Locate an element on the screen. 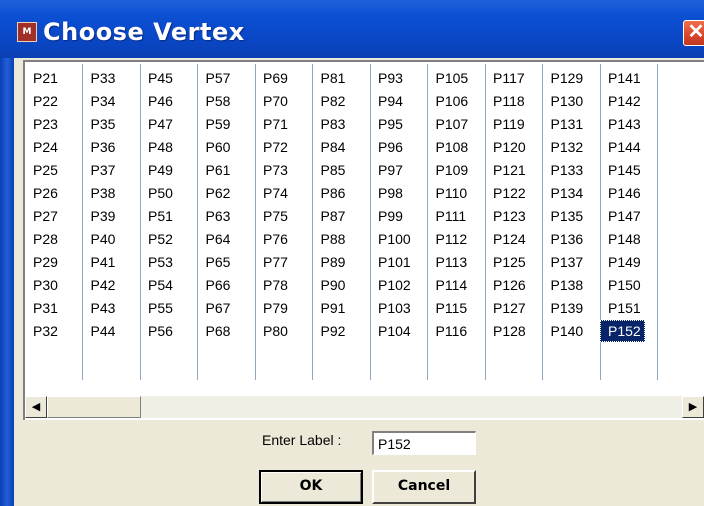  vertex-list-item: P152 is located at coordinates (622, 331).